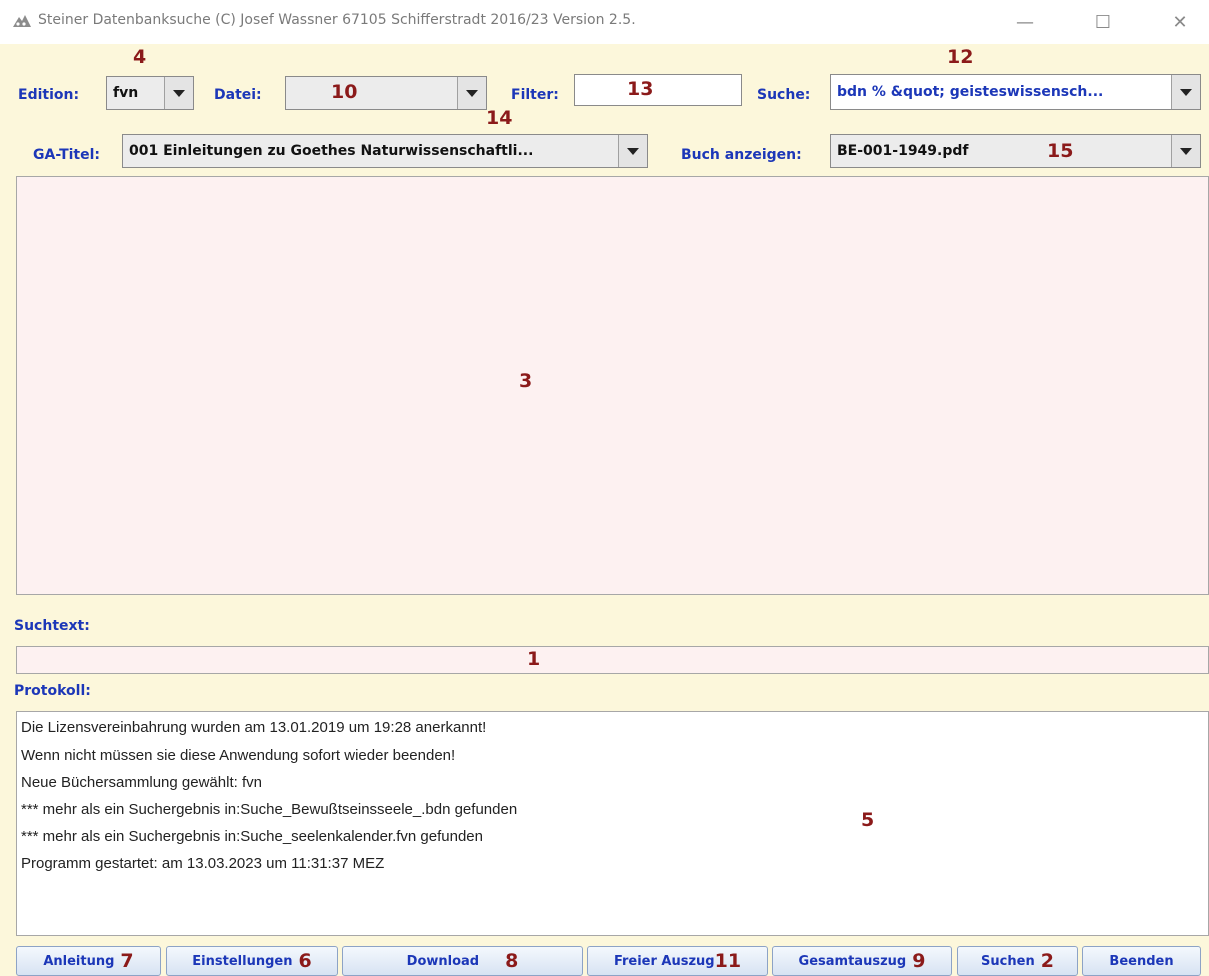  Describe the element at coordinates (126, 93) in the screenshot. I see `edition-value: fvn` at that location.